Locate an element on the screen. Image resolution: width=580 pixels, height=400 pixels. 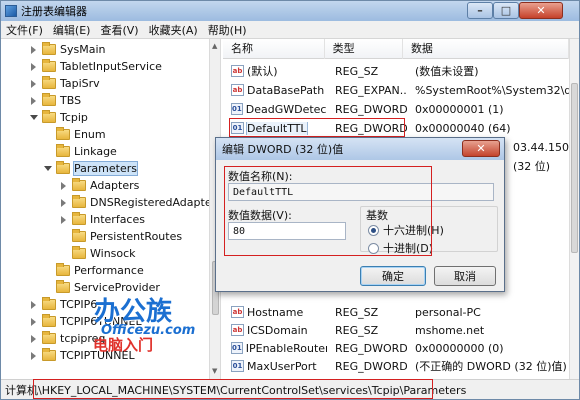
menu-bar: 文件(F) 编辑(E) 查看(V) 收藏夹(A) 帮助(H) is located at coordinates (290, 30).